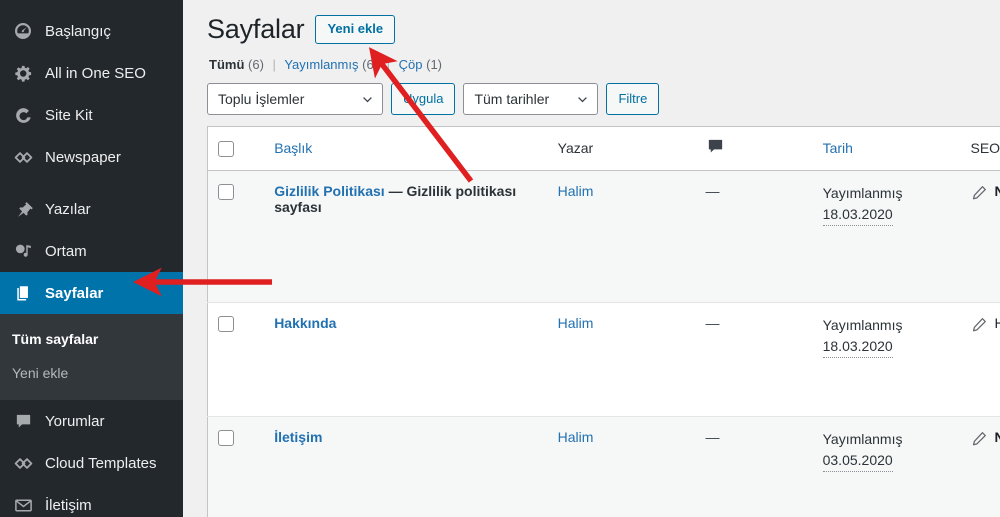 This screenshot has height=517, width=1000. What do you see at coordinates (754, 149) in the screenshot?
I see `column-header-comments` at bounding box center [754, 149].